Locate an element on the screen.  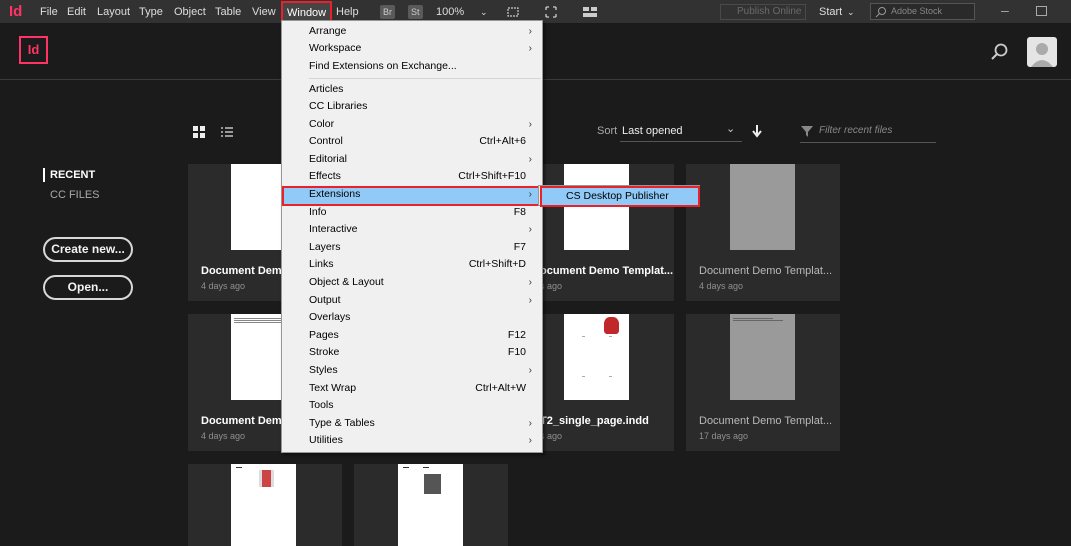
menu-item-articles: Articles is located at coordinates (412, 89).